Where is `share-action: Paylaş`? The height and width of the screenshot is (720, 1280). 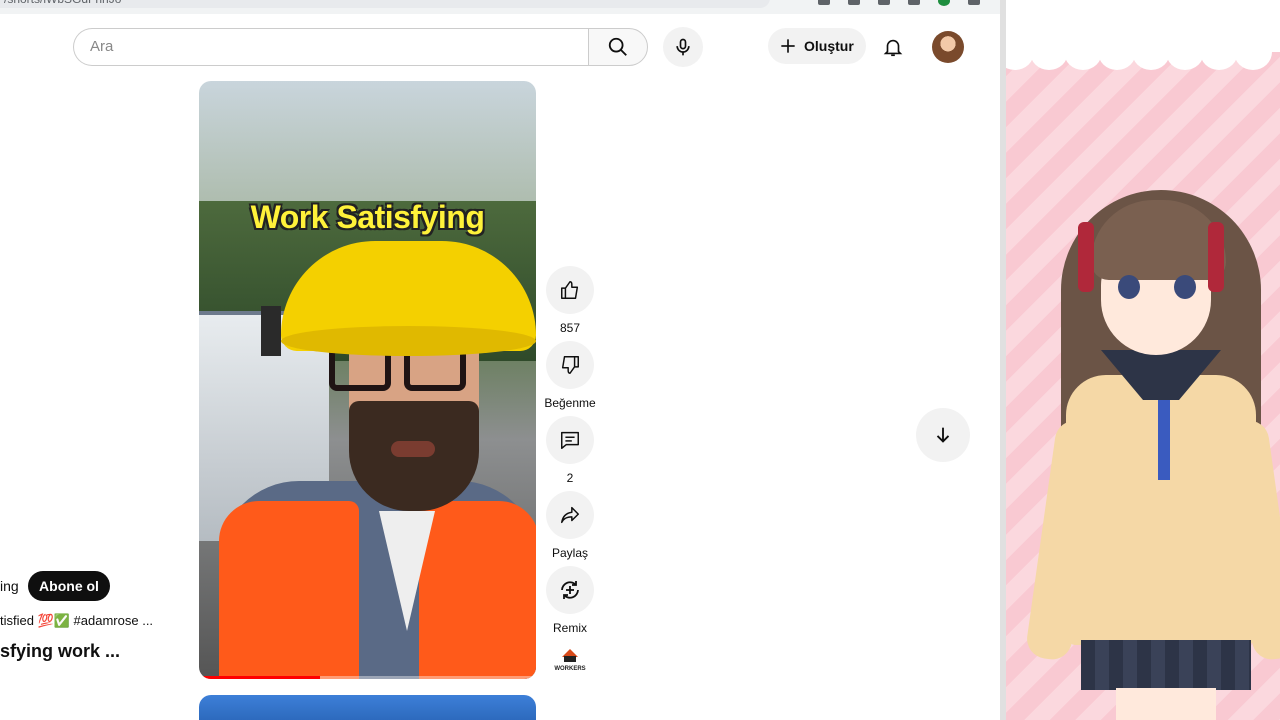 share-action: Paylaş is located at coordinates (570, 525).